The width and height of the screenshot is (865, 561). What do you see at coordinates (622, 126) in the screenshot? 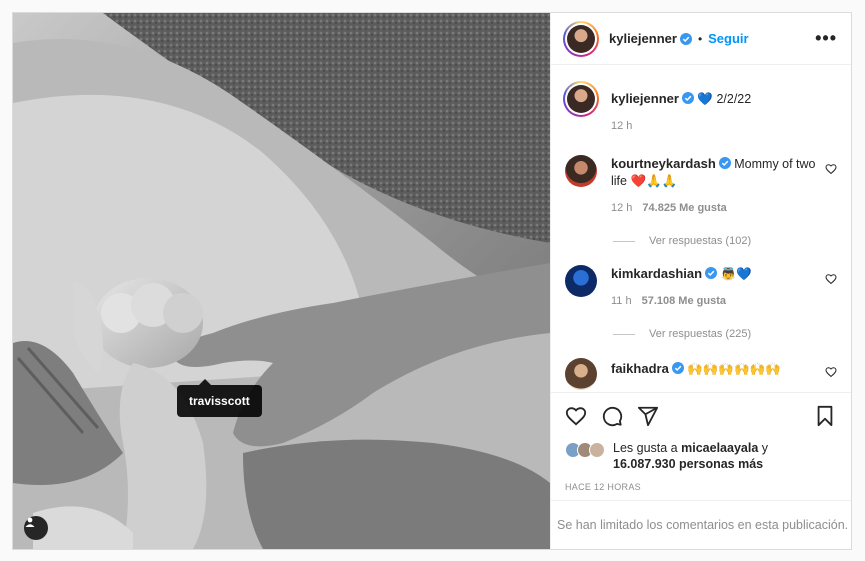
I see `caption-time: 12 h` at bounding box center [622, 126].